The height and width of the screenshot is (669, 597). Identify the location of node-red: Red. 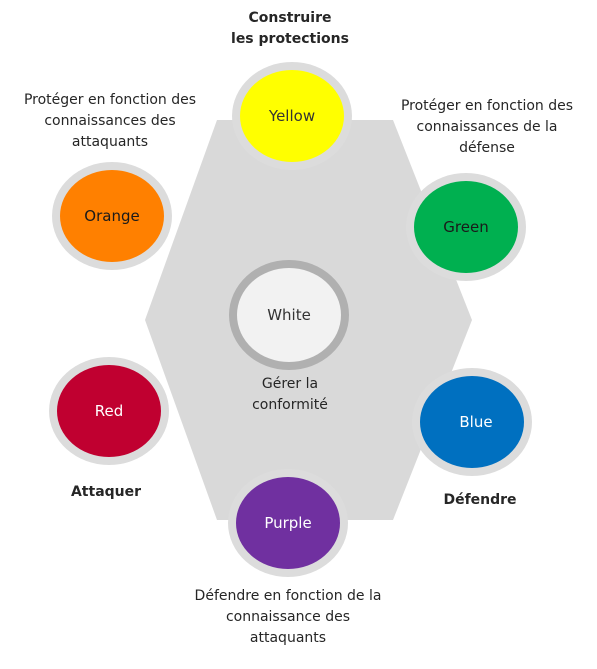
(109, 411).